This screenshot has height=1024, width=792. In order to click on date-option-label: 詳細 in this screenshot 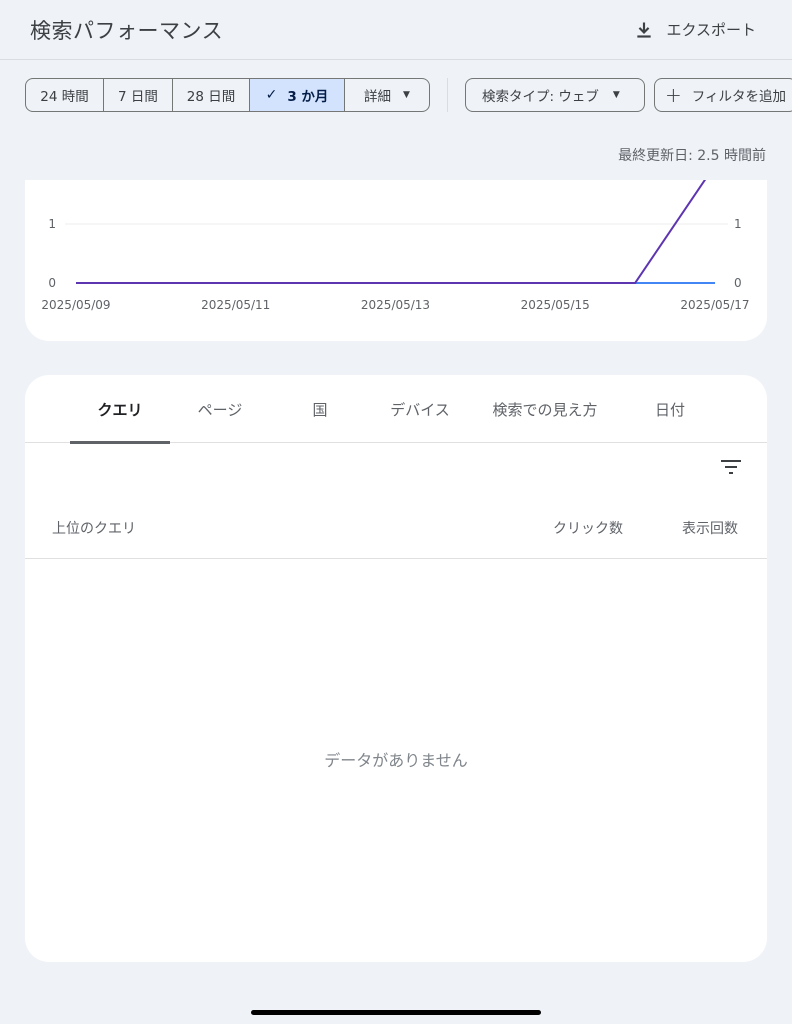, I will do `click(378, 97)`.